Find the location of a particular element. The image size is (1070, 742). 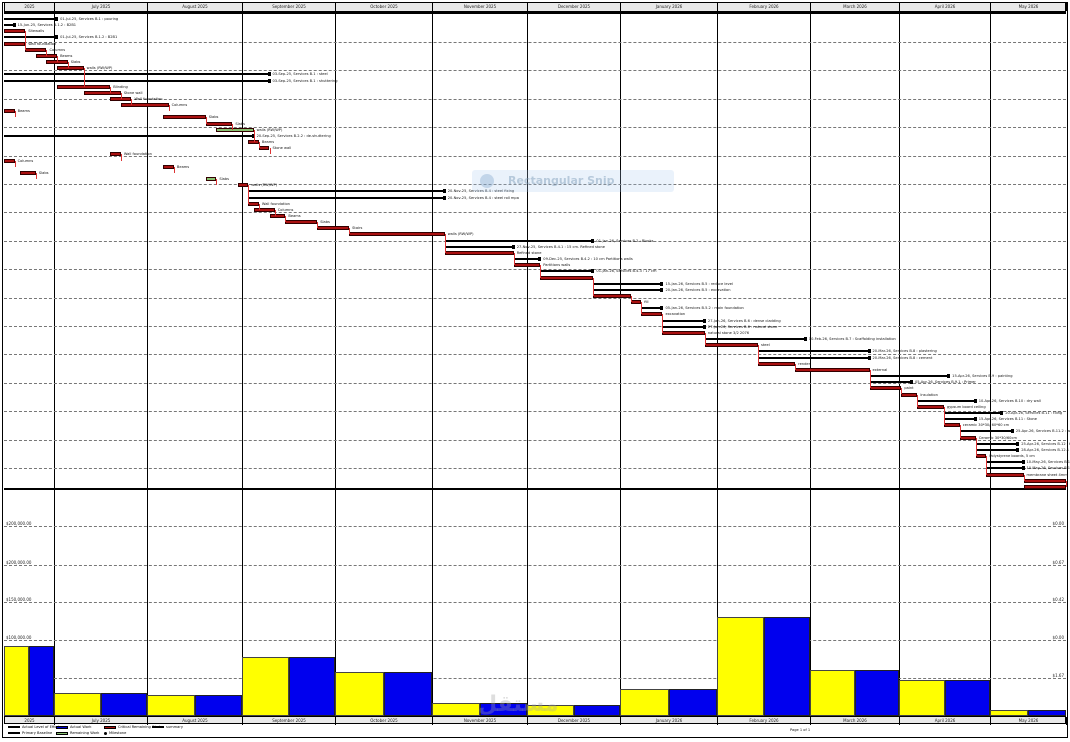

gantt-bar-label: Refined stone is located at coordinates (529, 252).